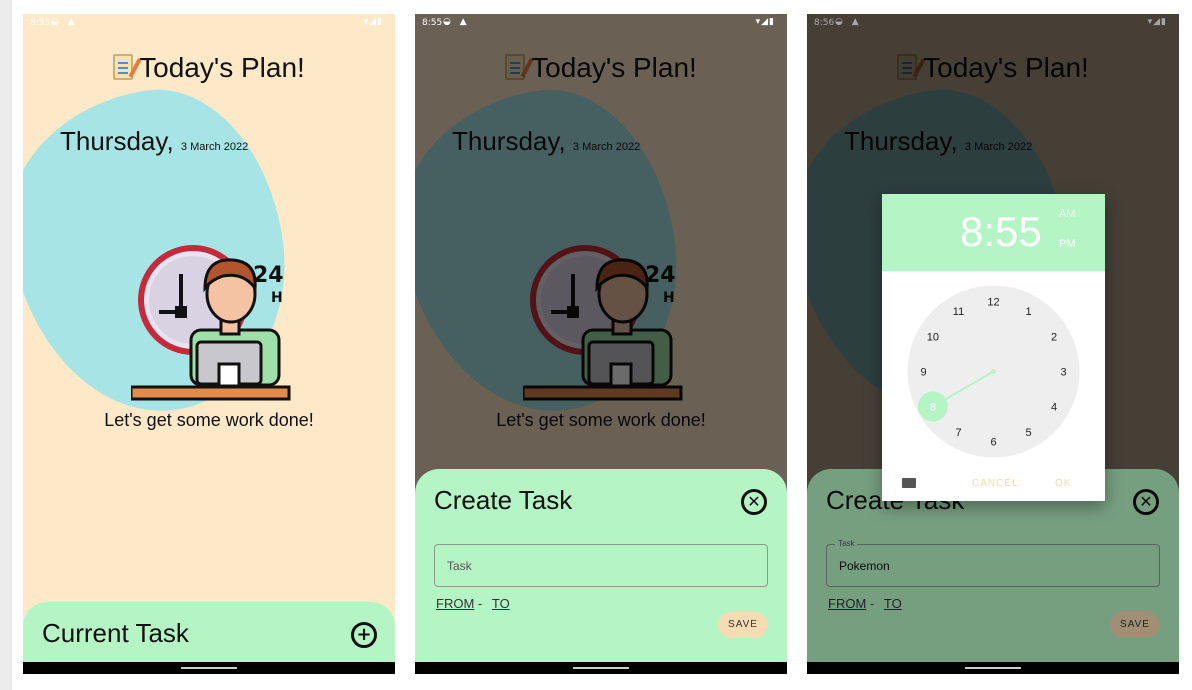  I want to click on cancel-button: CANCEL, so click(995, 483).